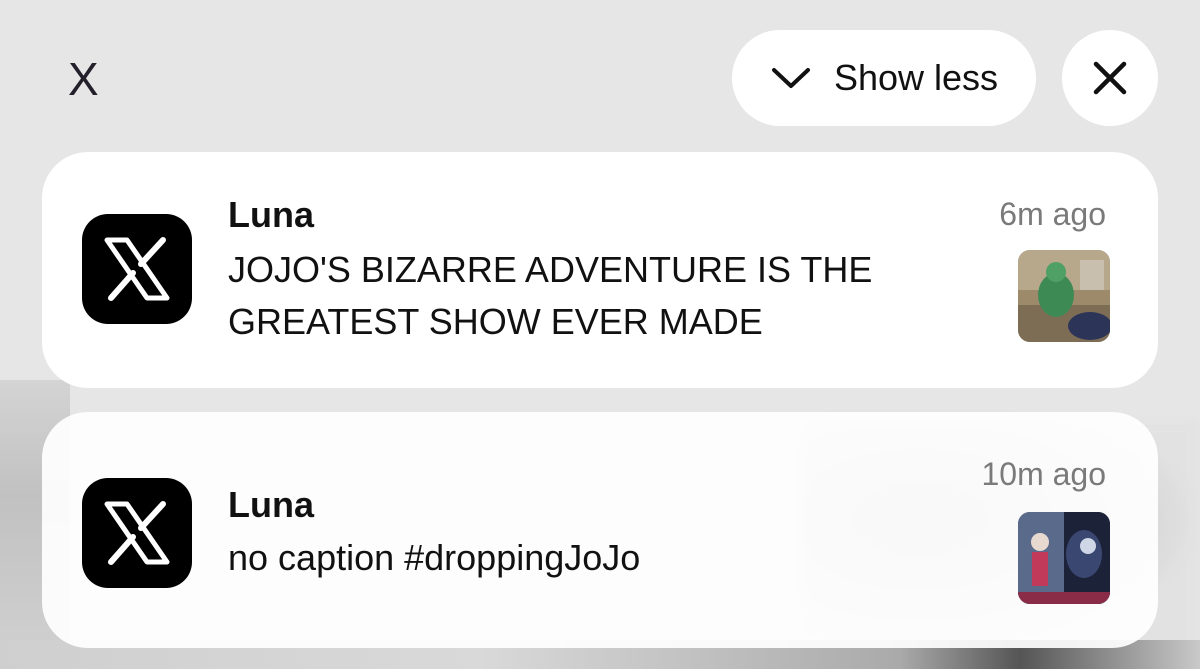 This screenshot has width=1200, height=669. I want to click on notification-time: 10m ago, so click(1043, 474).